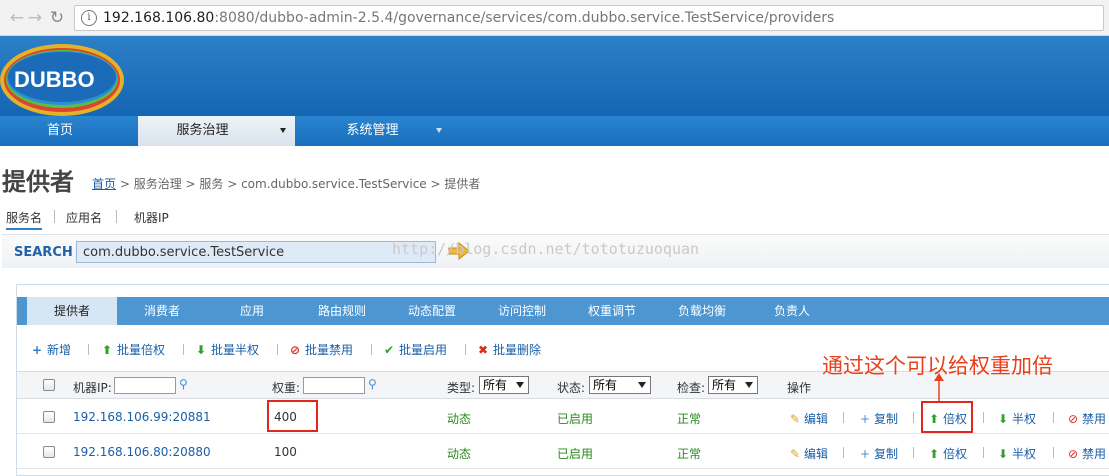 The height and width of the screenshot is (476, 1109). Describe the element at coordinates (162, 311) in the screenshot. I see `tab-consumers: 消费者` at that location.